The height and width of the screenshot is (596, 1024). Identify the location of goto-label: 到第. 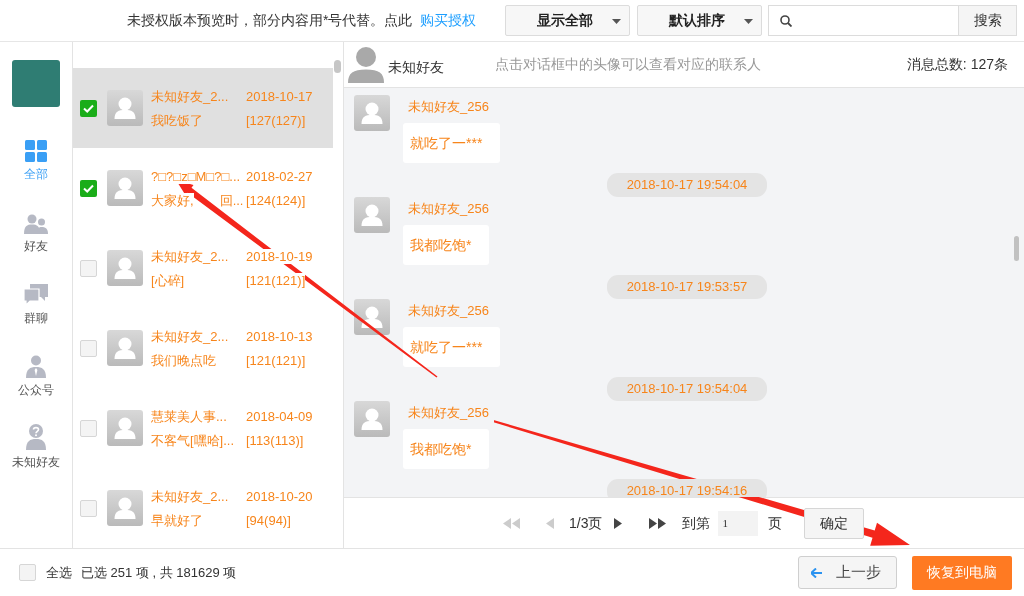
(696, 523).